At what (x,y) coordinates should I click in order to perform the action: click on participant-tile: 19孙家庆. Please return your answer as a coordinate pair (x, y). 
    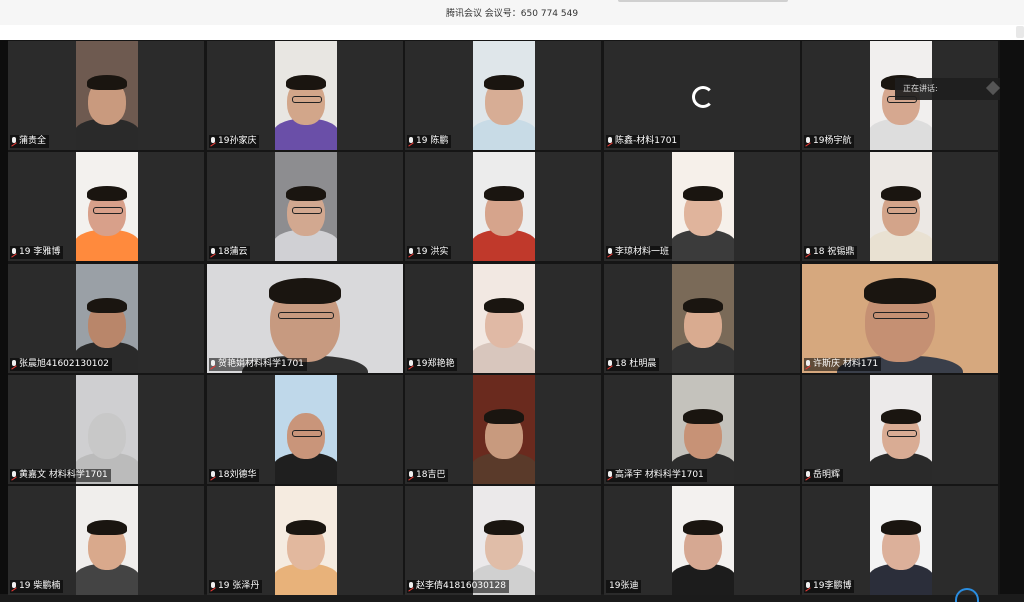
    Looking at the image, I should click on (305, 95).